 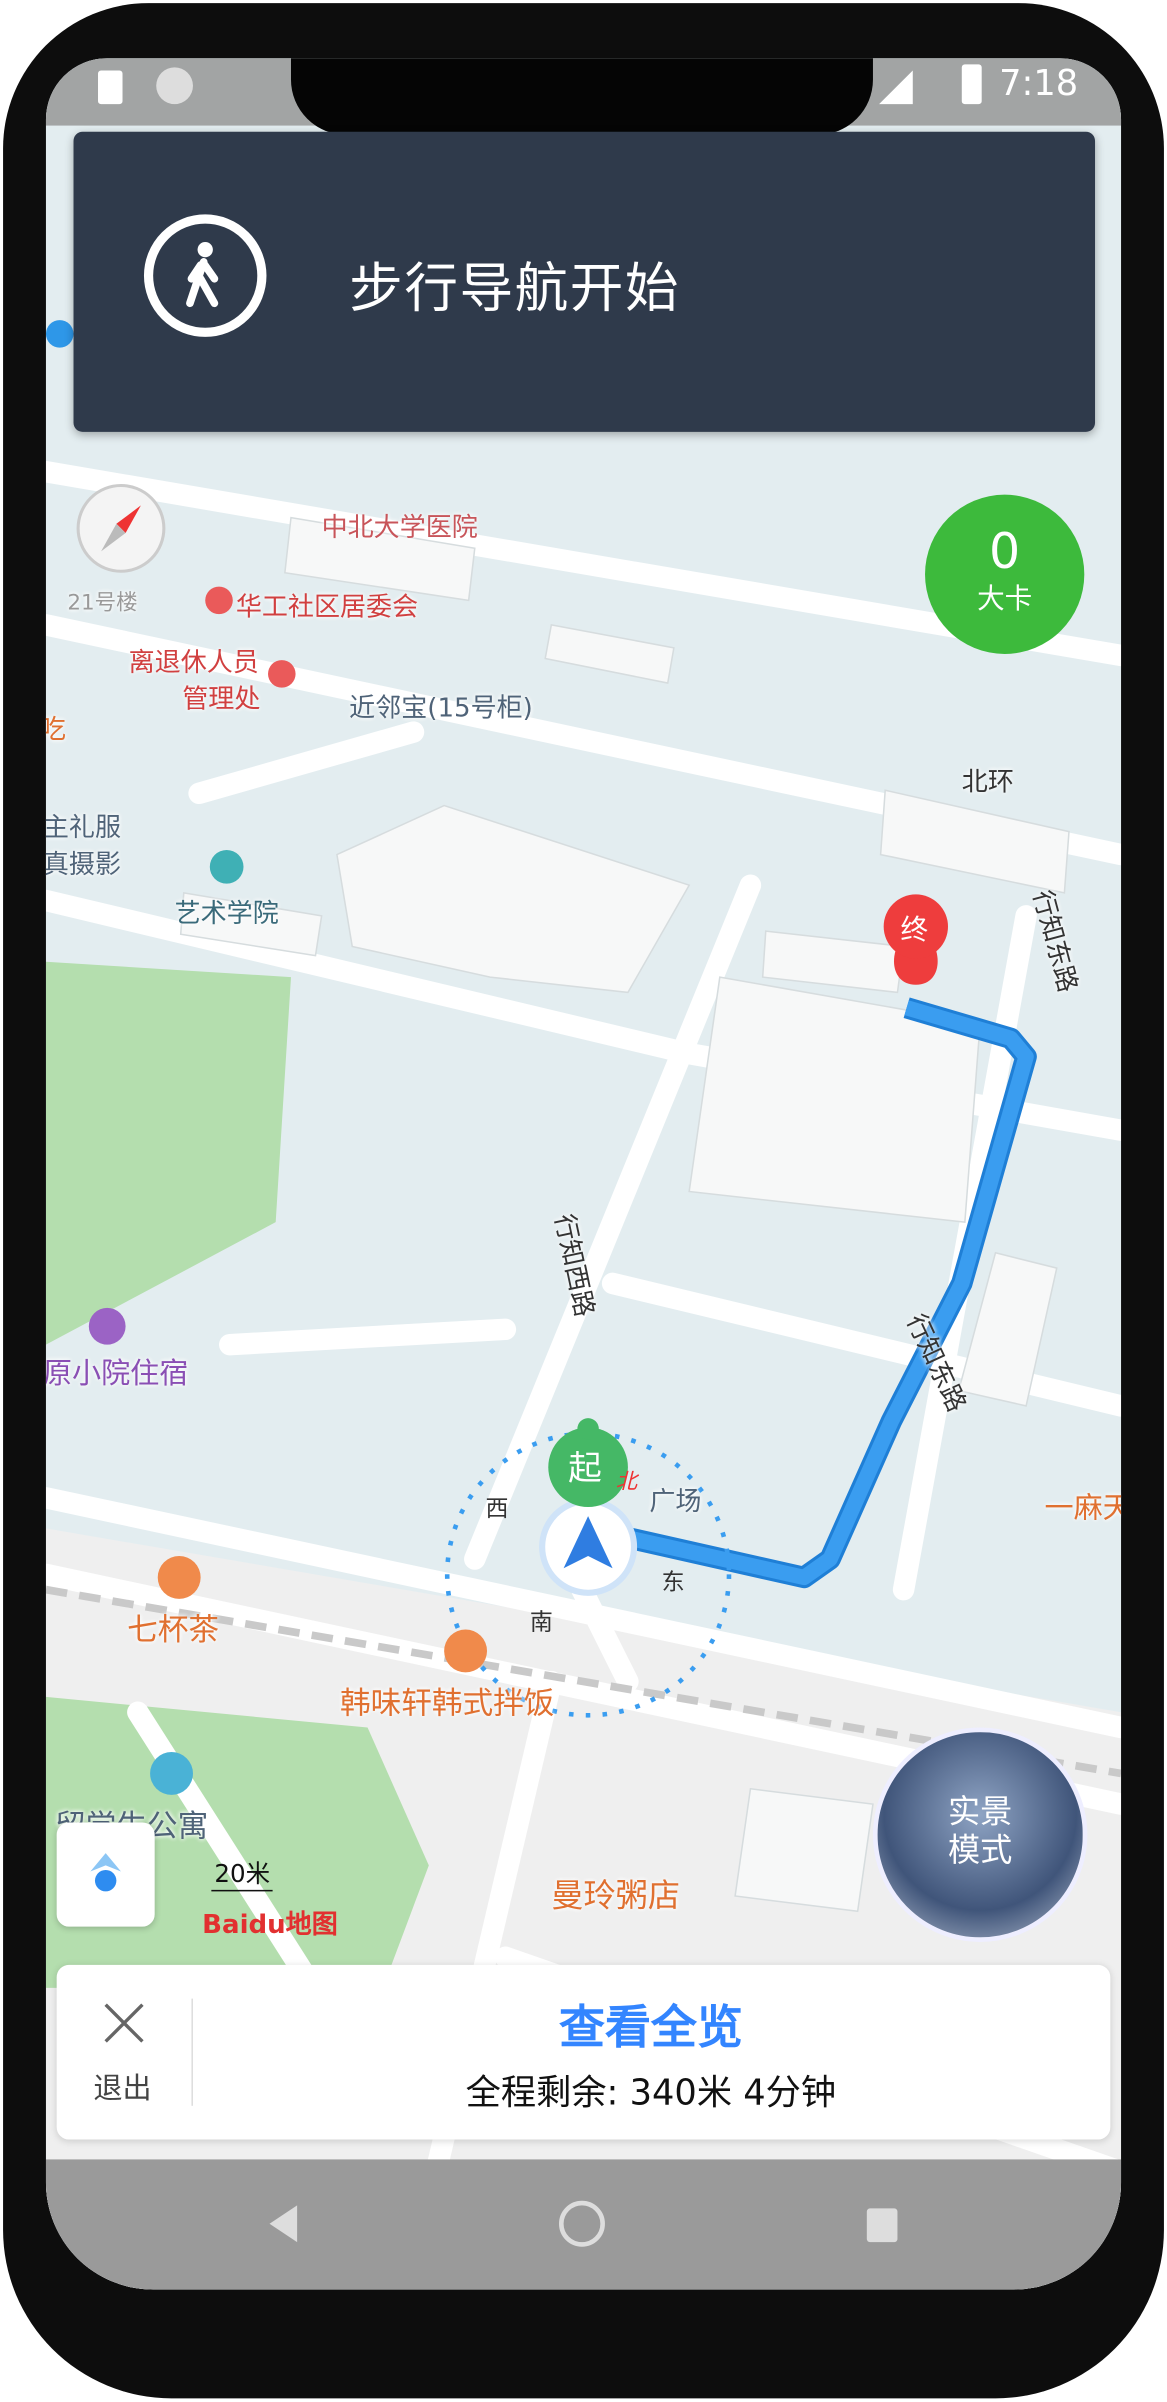 What do you see at coordinates (174, 86) in the screenshot?
I see `sync-icon` at bounding box center [174, 86].